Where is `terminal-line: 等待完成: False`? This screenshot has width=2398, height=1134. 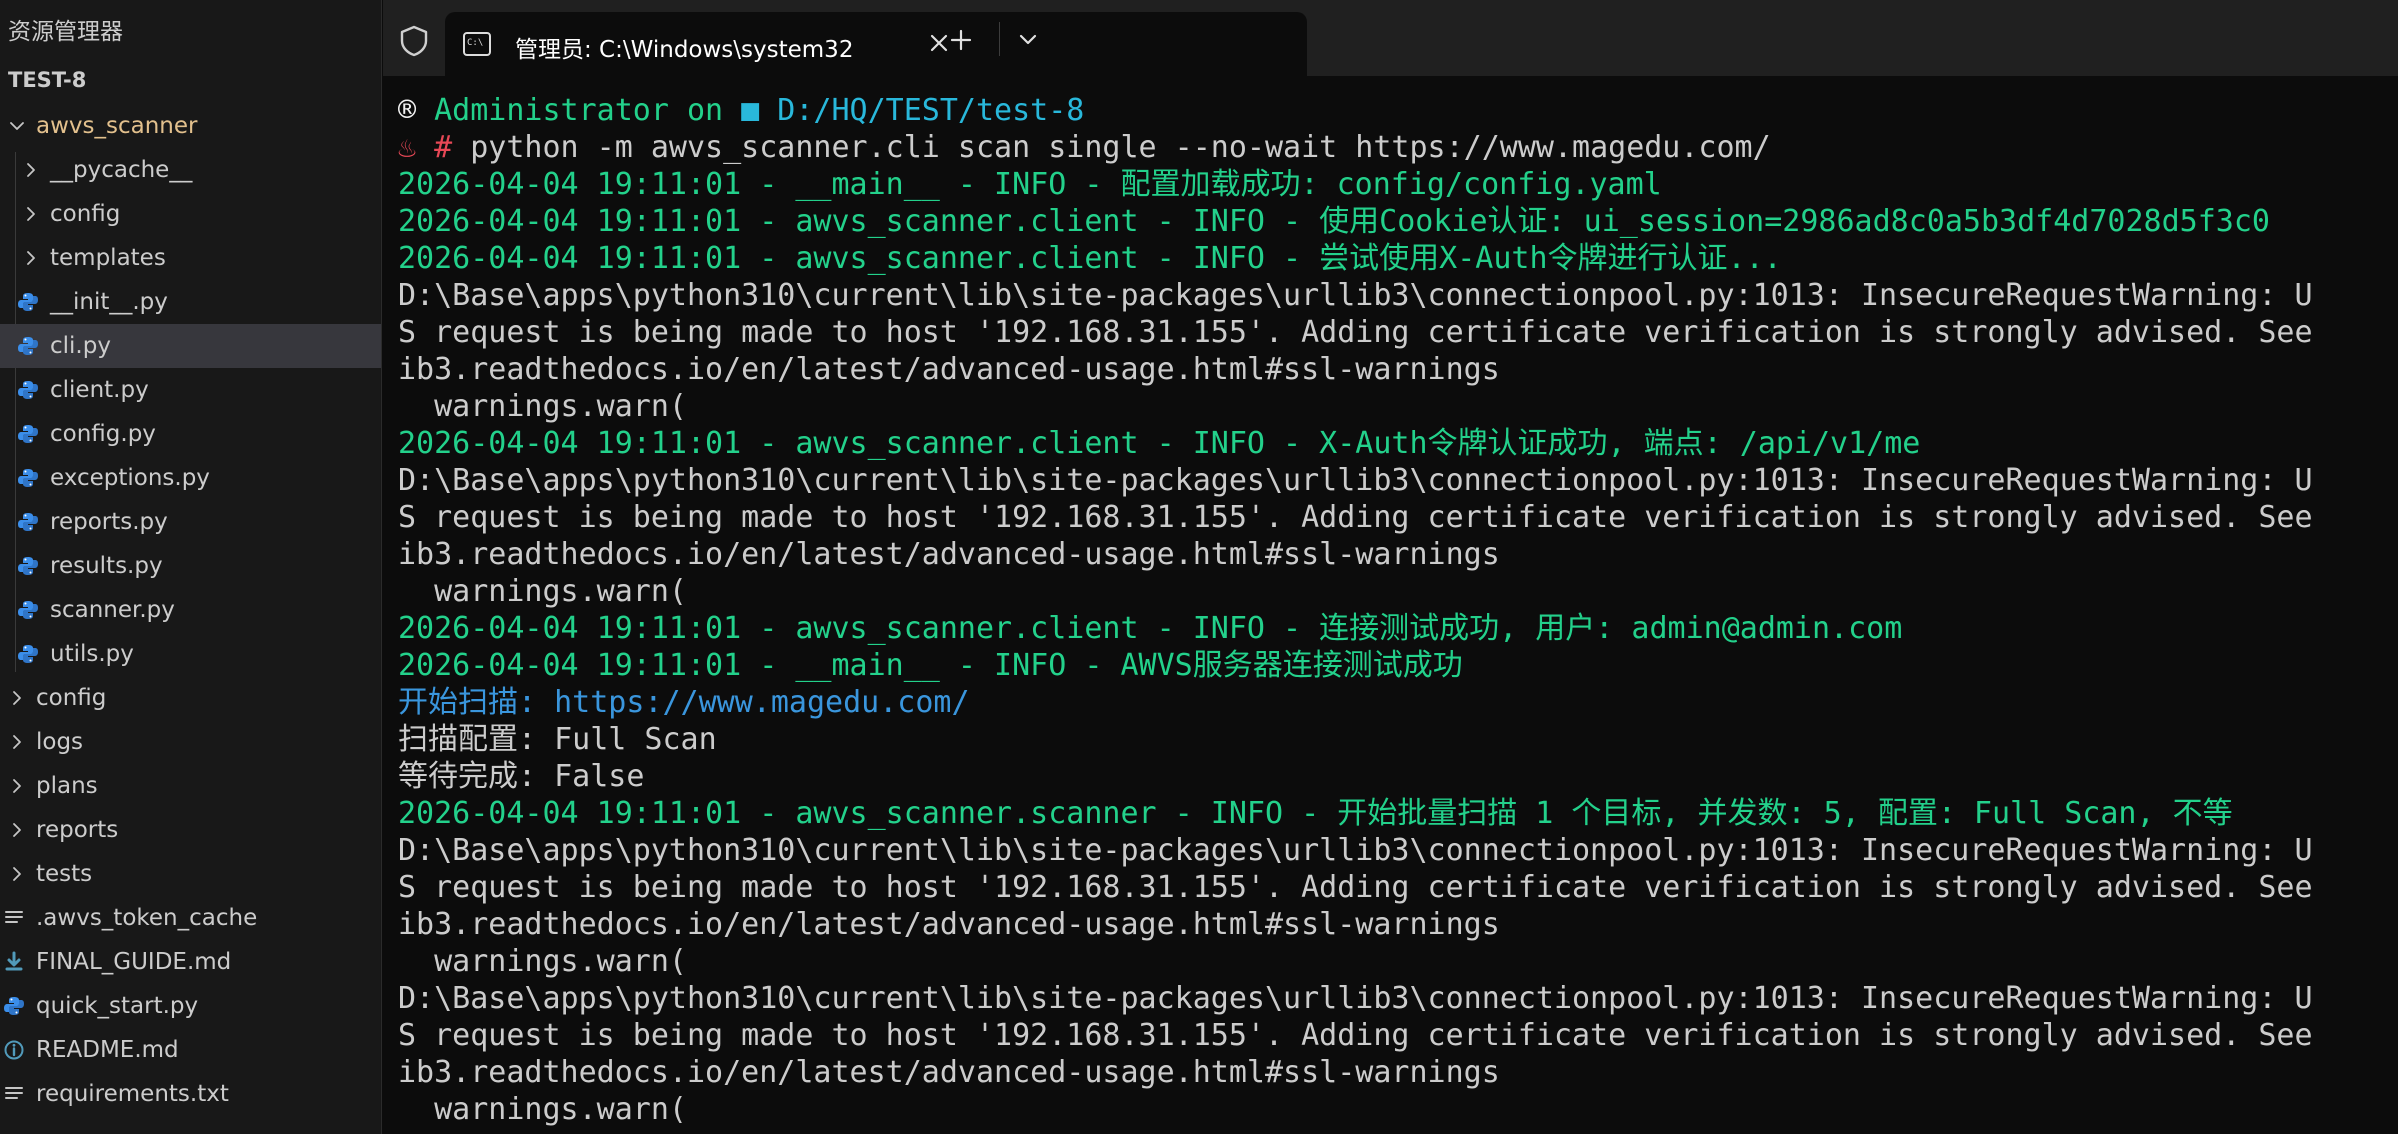 terminal-line: 等待完成: False is located at coordinates (1398, 776).